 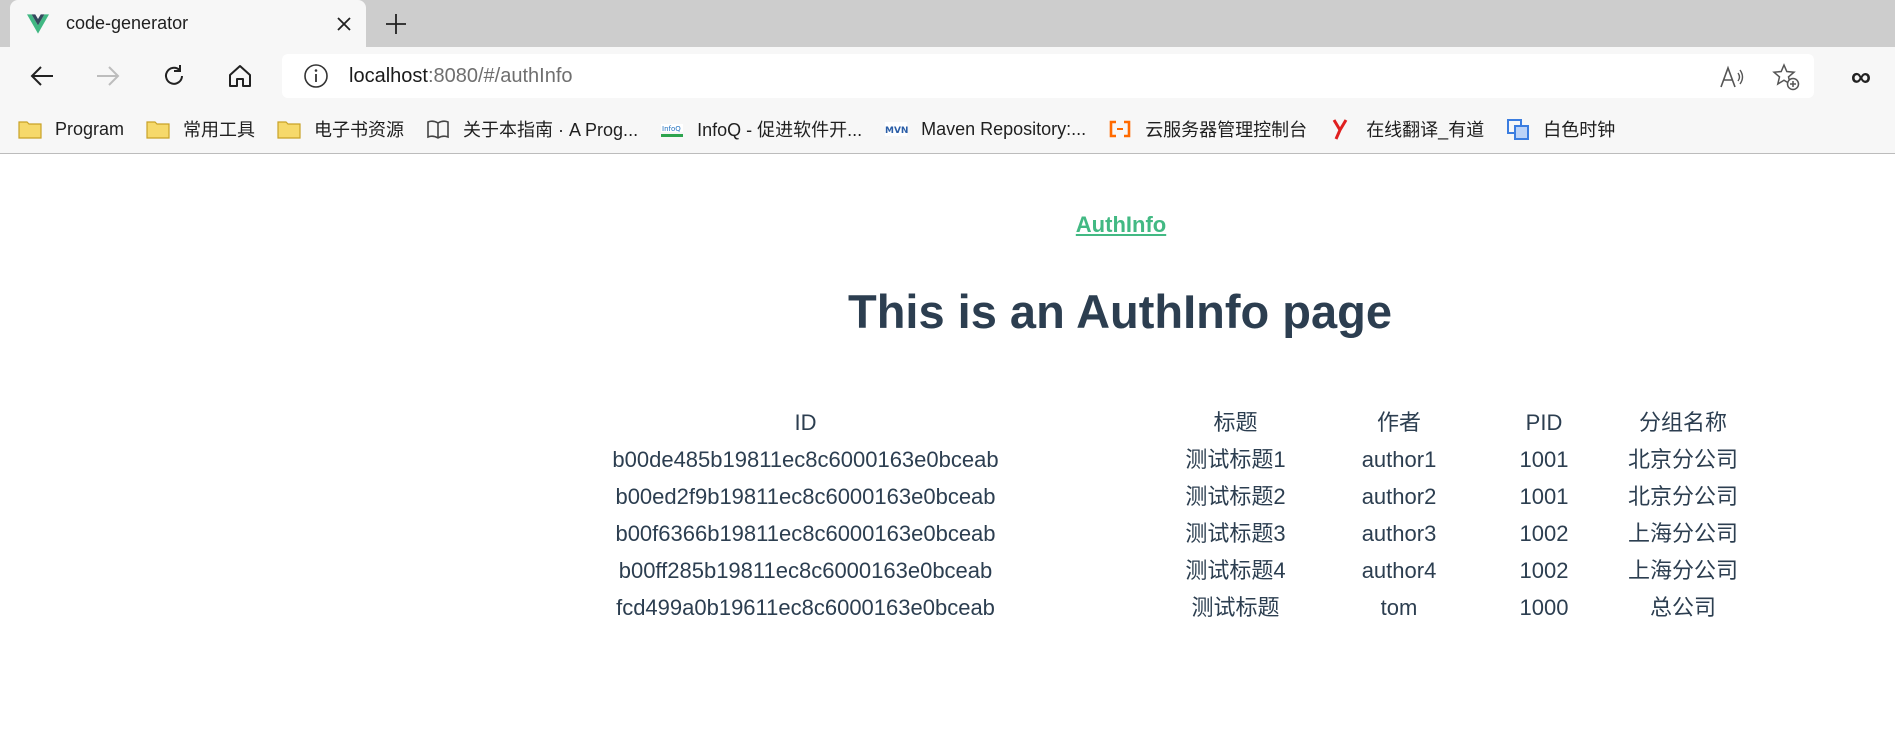 I want to click on cell-author: author2, so click(x=1399, y=496).